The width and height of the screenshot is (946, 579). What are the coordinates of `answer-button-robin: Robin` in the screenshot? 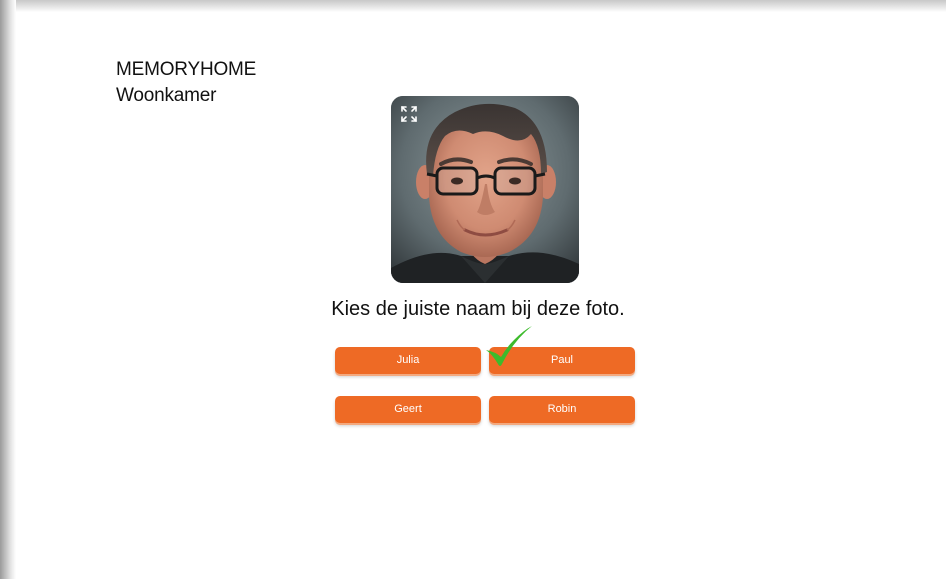 It's located at (562, 409).